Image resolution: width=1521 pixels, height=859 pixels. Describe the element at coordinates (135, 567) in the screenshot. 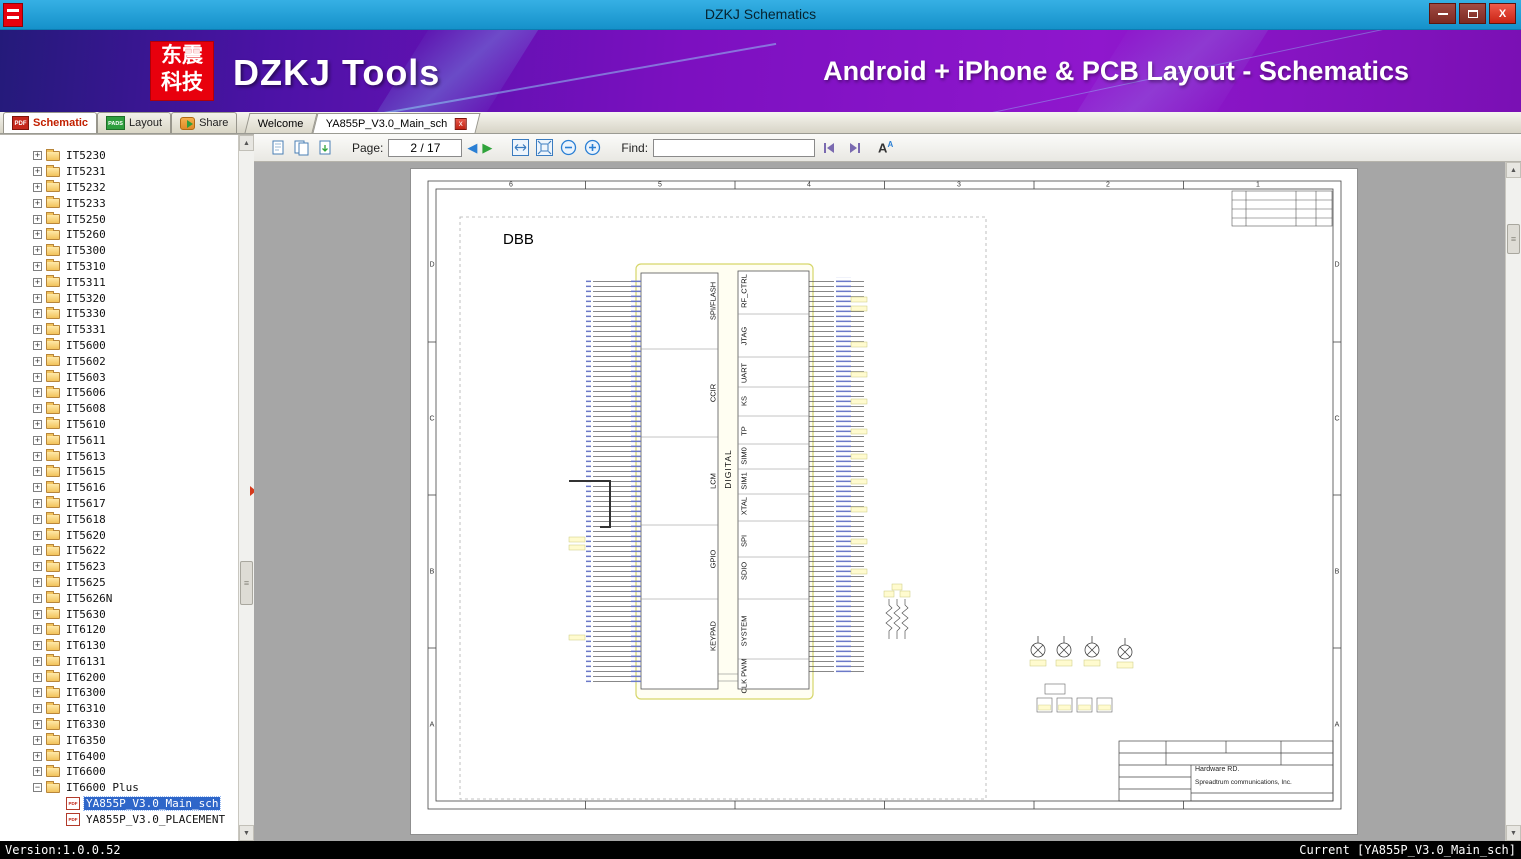

I see `tree-folder-item: + IT5623` at that location.